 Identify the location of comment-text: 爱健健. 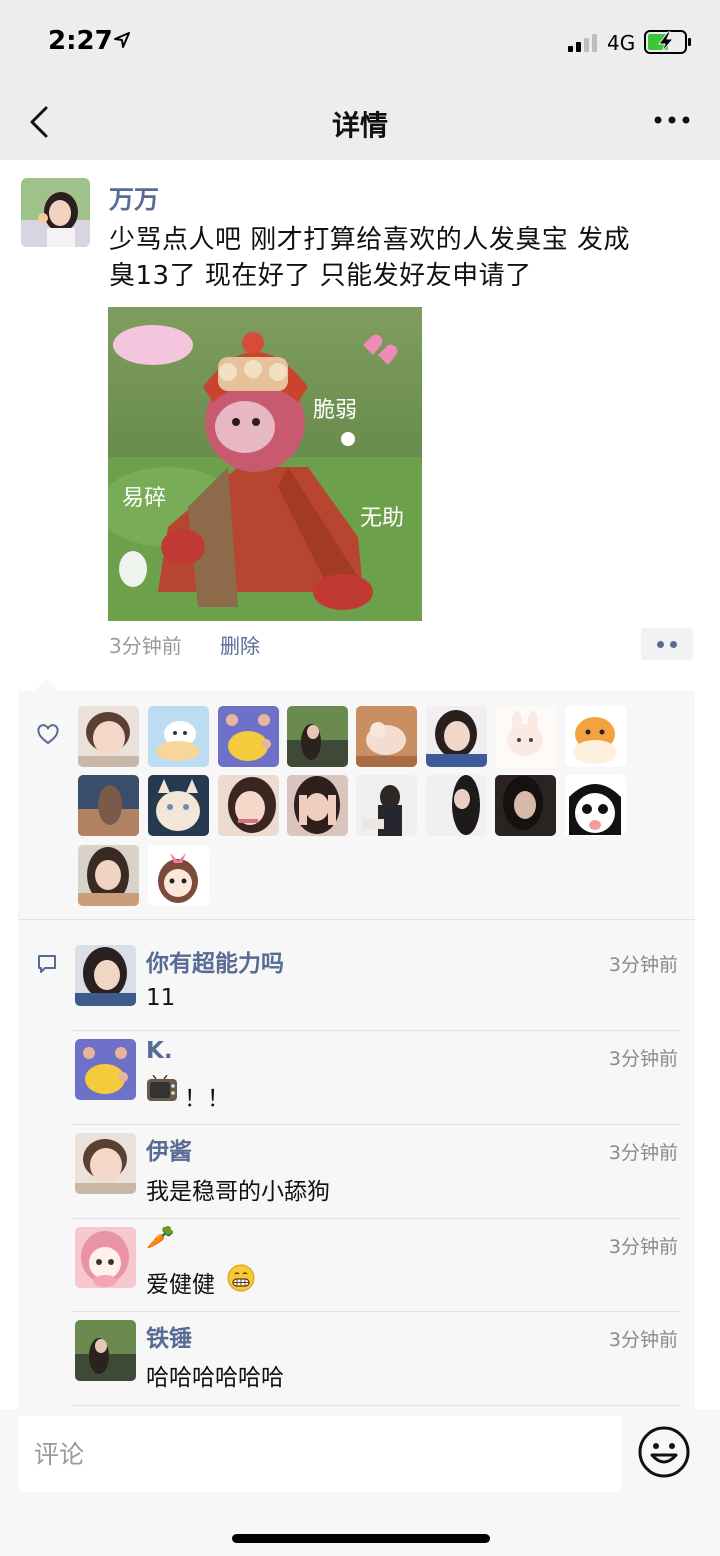
(180, 1285).